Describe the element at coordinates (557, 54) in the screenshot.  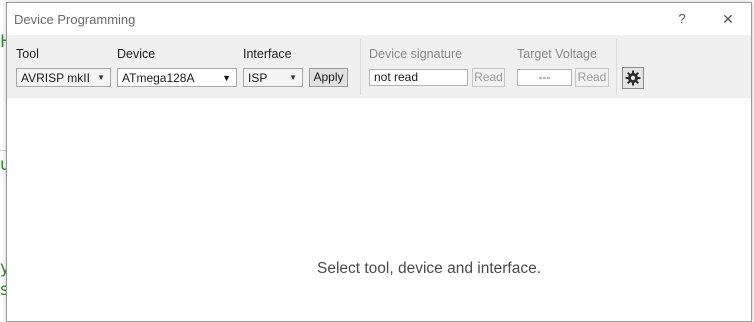
I see `target-voltage-label: Target Voltage` at that location.